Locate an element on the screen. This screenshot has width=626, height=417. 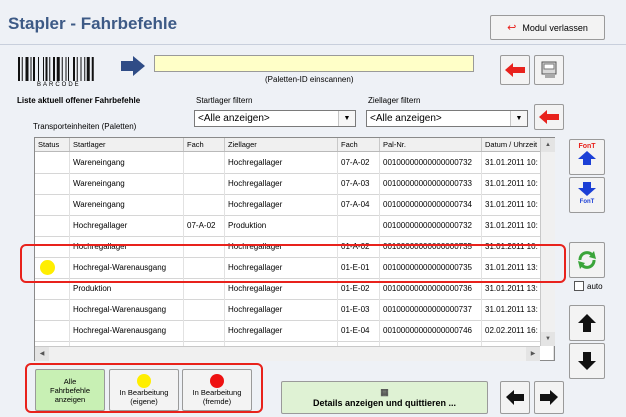
scroll-left-icon: ◀ is located at coordinates (42, 354).